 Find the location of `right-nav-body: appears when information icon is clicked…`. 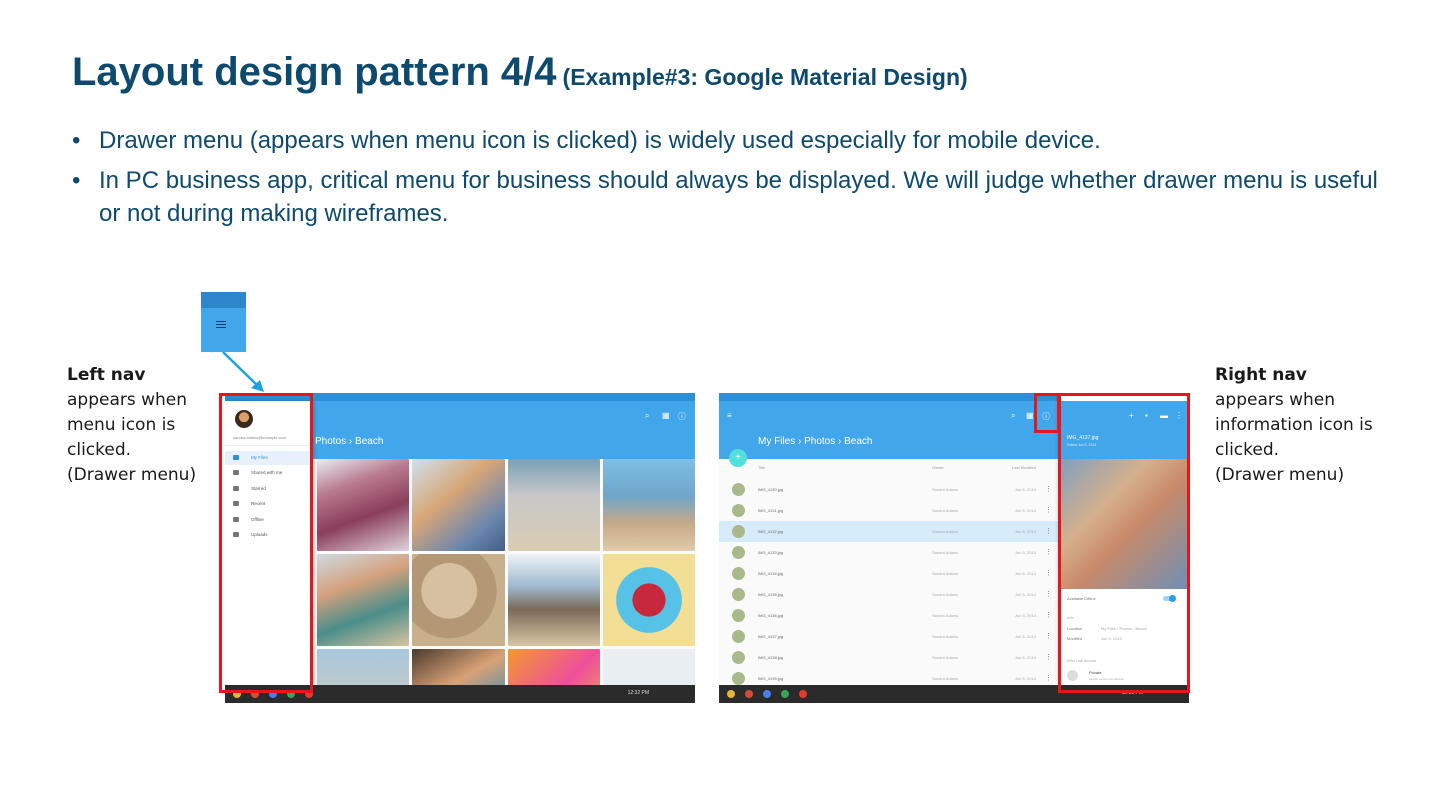

right-nav-body: appears when information icon is clicked… is located at coordinates (1294, 437).